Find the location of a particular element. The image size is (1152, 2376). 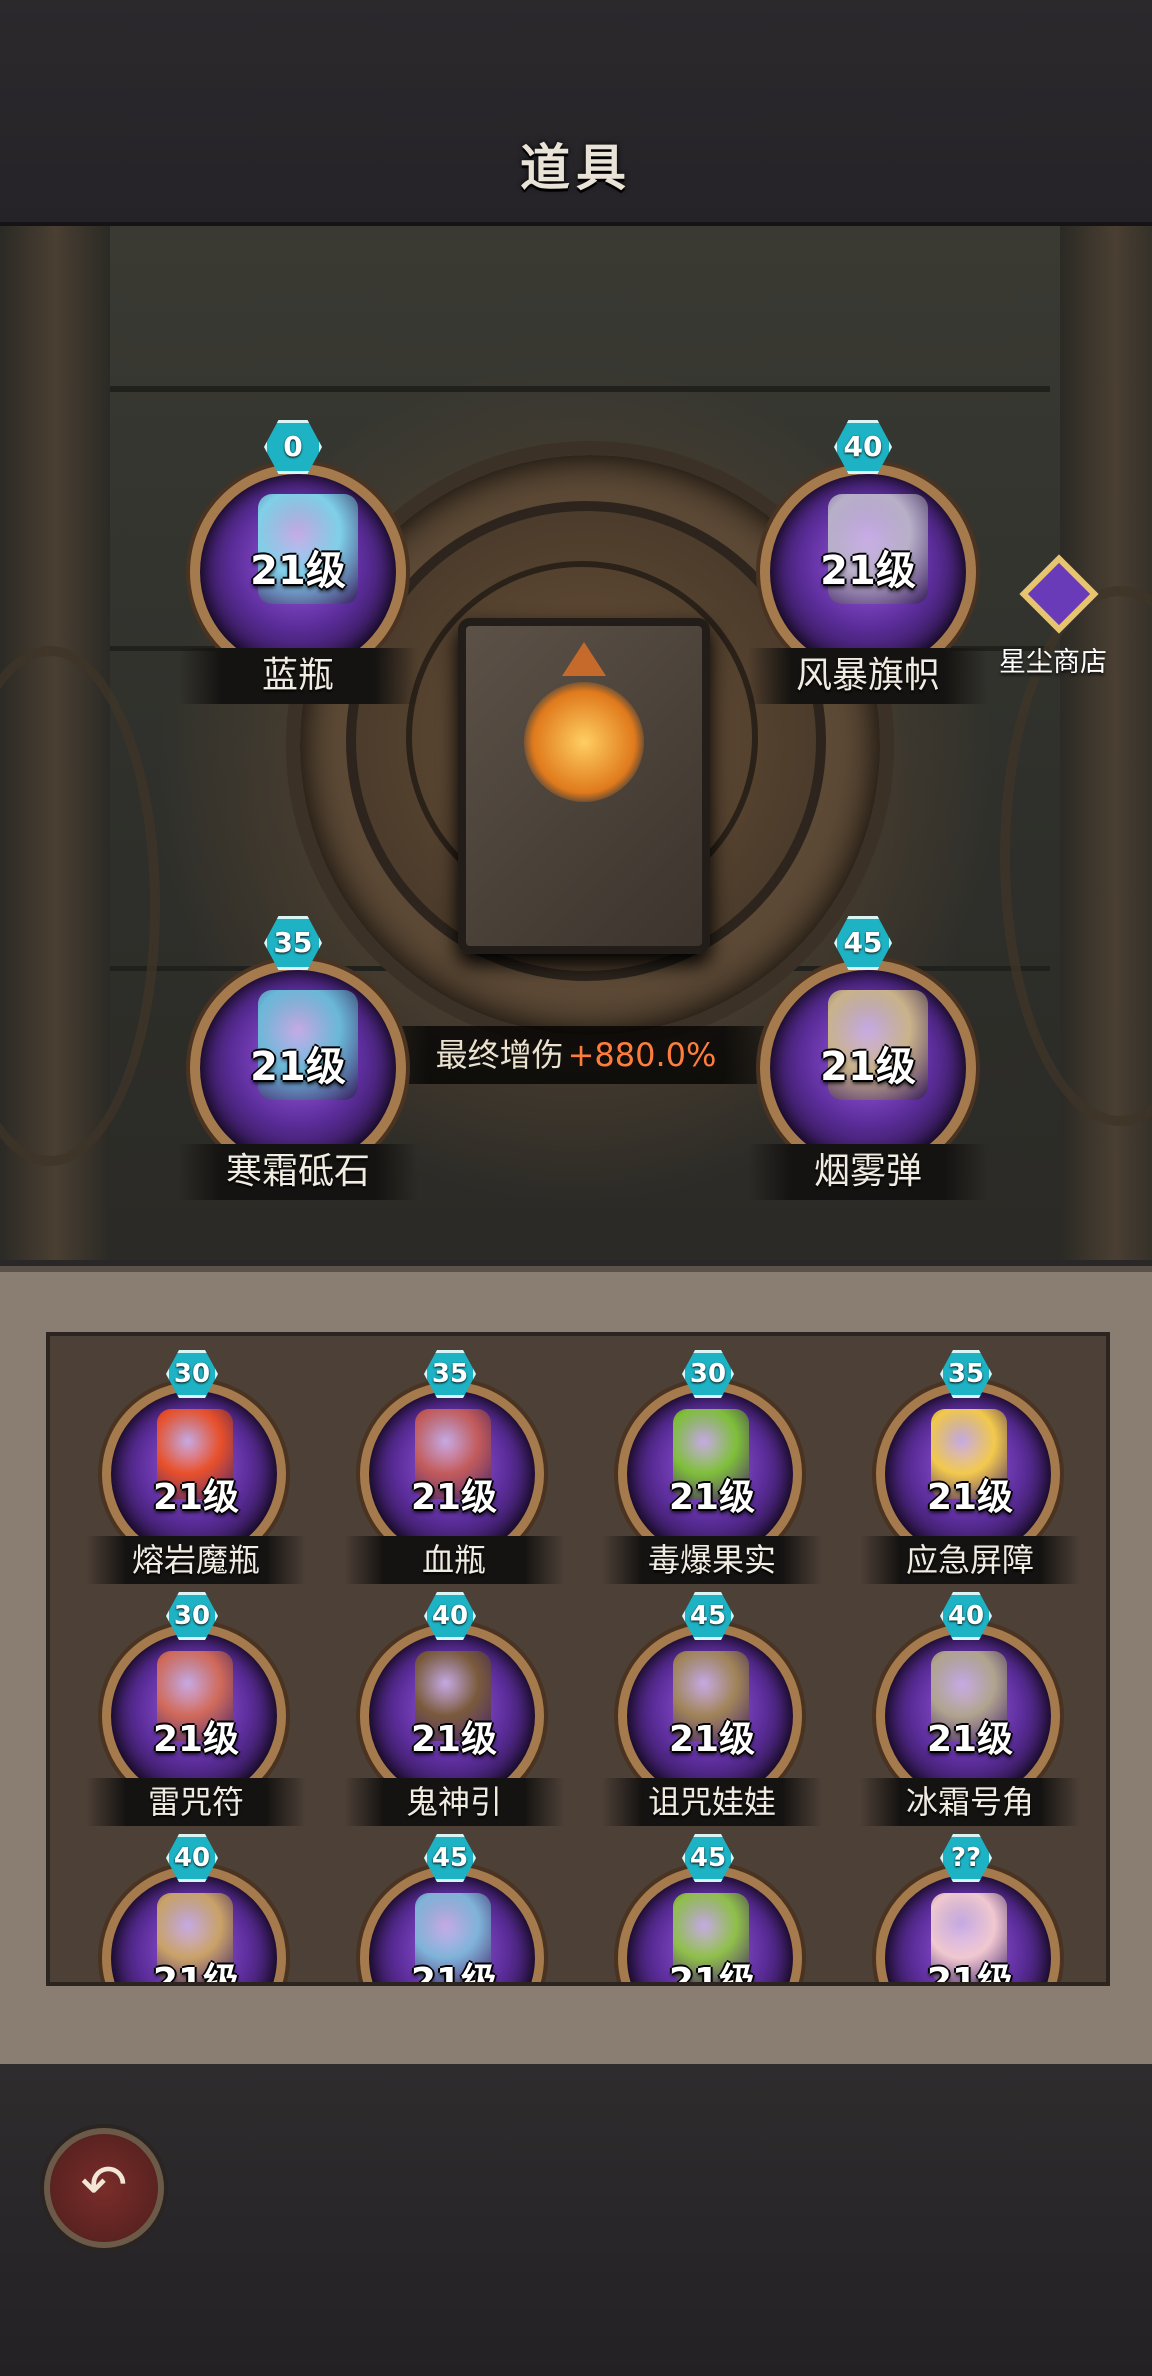

item-name: 熔岩魔瓶 is located at coordinates (196, 1560).